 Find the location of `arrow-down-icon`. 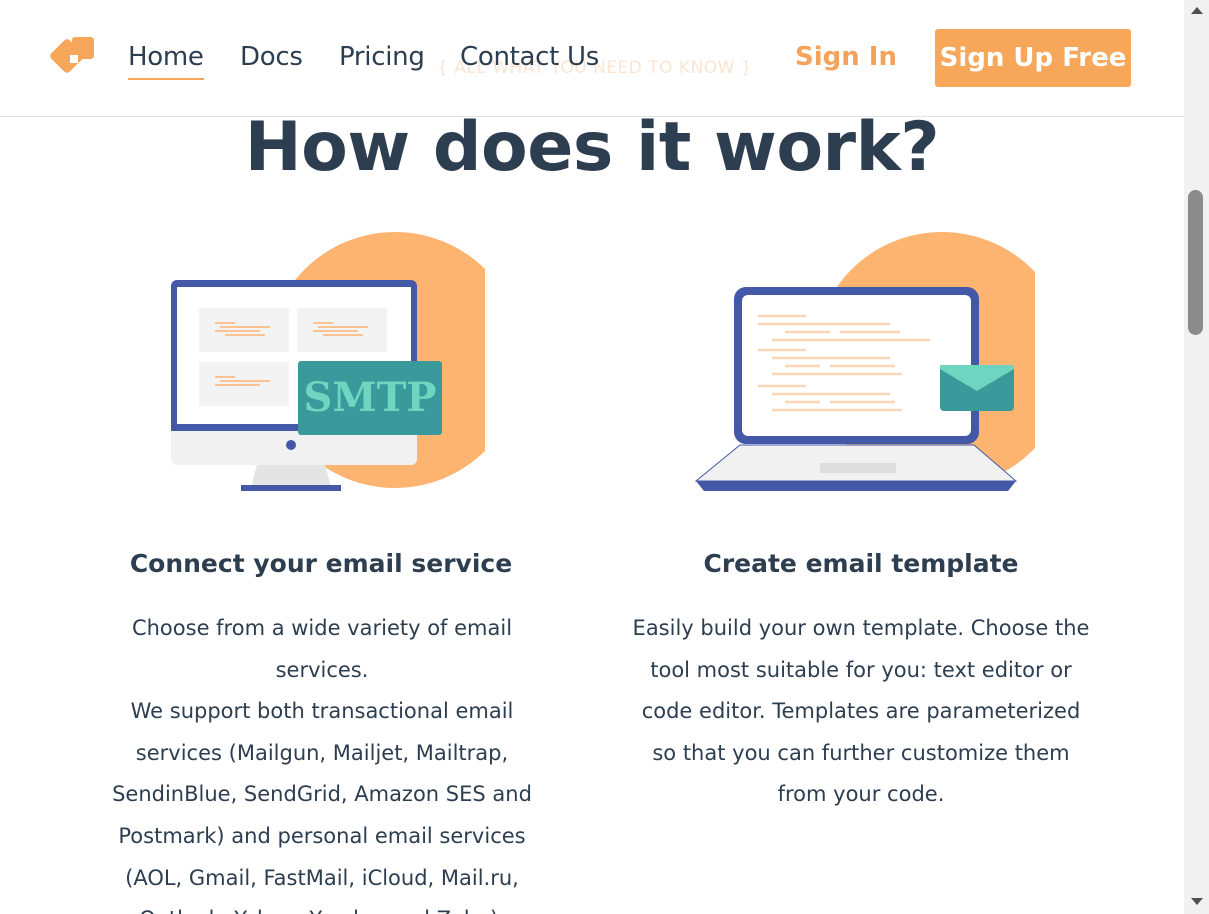

arrow-down-icon is located at coordinates (1197, 901).